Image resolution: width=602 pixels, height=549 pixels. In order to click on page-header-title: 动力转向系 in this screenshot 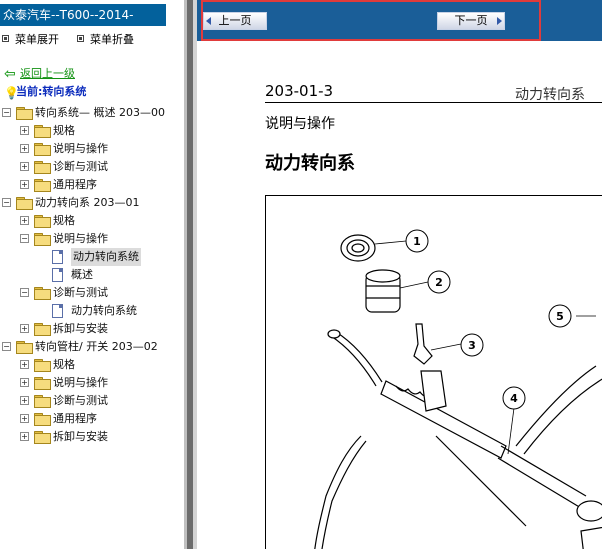, I will do `click(550, 95)`.